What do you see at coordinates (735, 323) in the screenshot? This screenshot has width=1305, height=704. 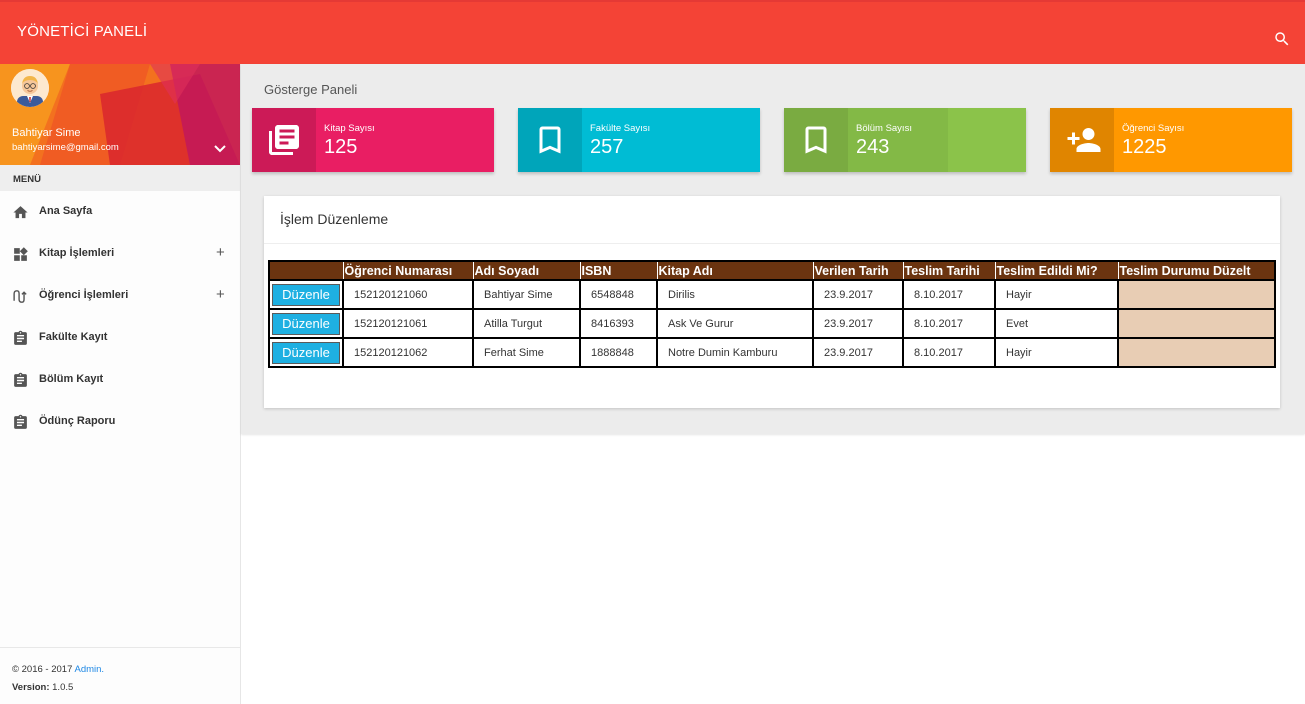 I see `book-title-cell: Ask Ve Gurur` at bounding box center [735, 323].